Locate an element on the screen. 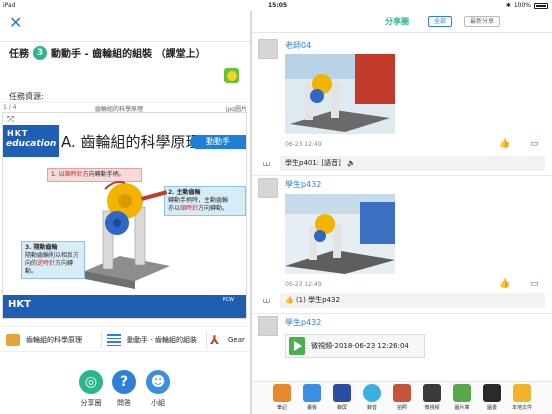 This screenshot has height=414, width=552. image-file-icon is located at coordinates (13, 340).